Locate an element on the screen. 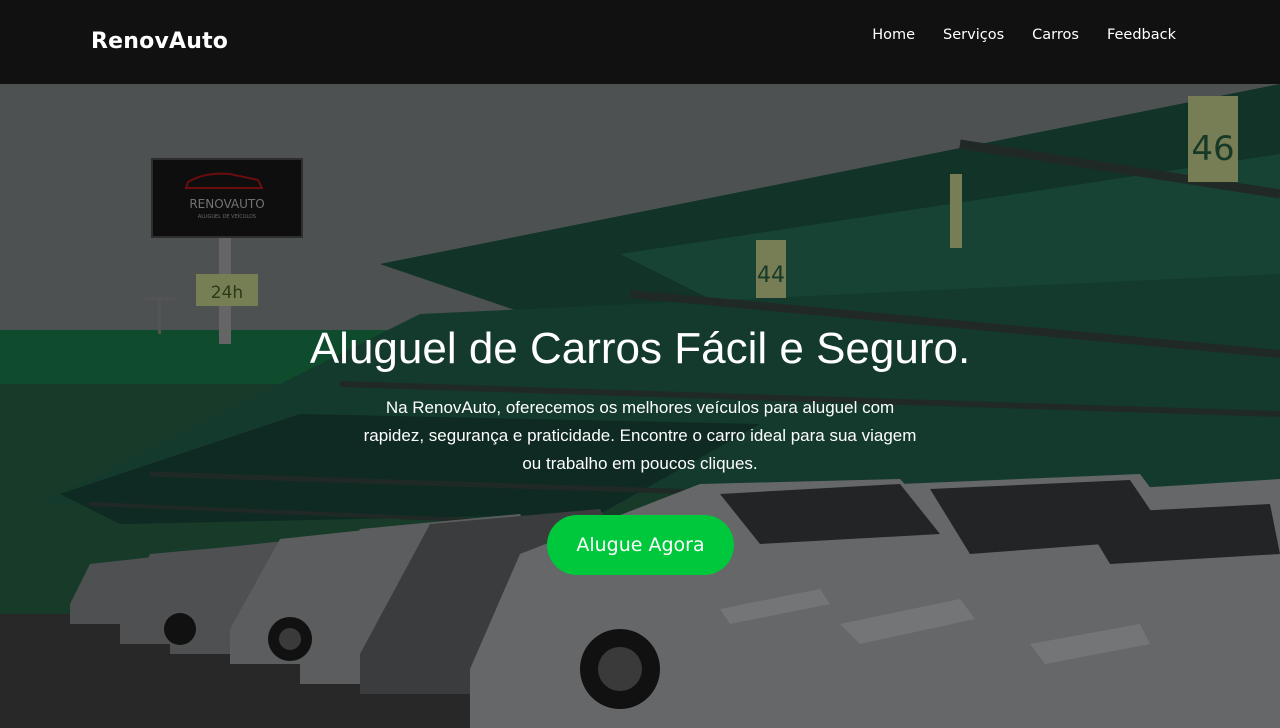  nav-link-servicos: Serviços is located at coordinates (973, 35).